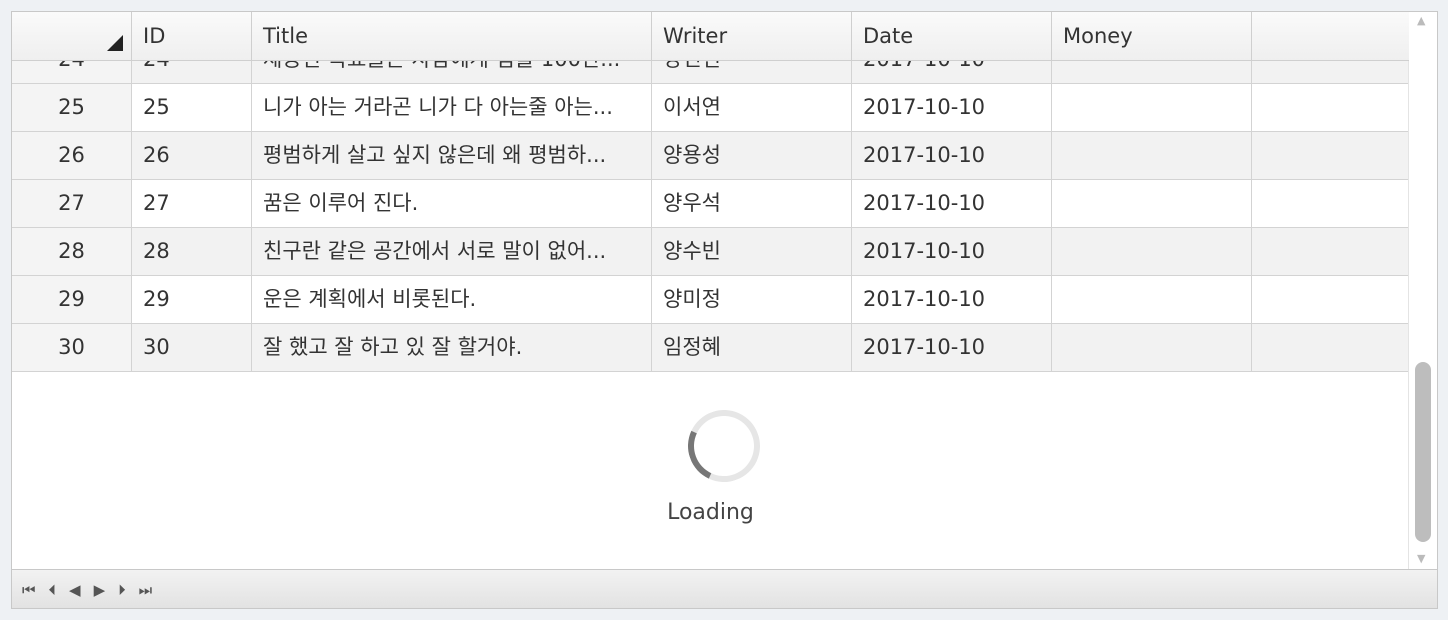 Image resolution: width=1448 pixels, height=620 pixels. What do you see at coordinates (74, 590) in the screenshot?
I see `previous-page-button: ◀` at bounding box center [74, 590].